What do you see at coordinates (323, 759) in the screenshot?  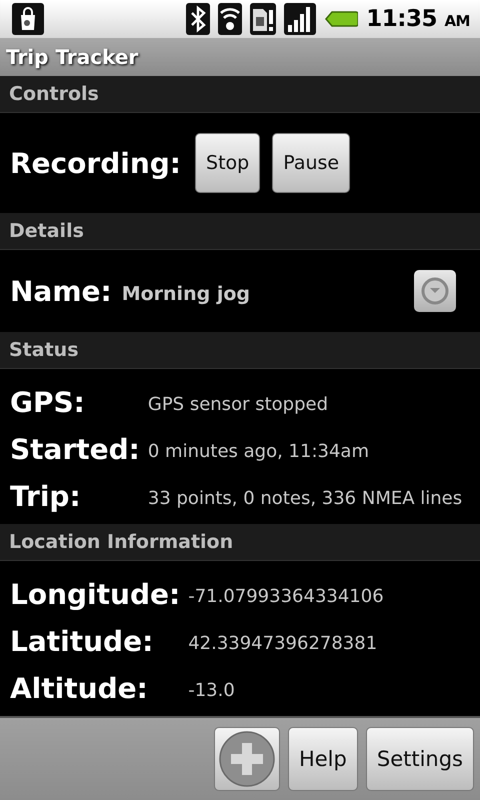 I see `menu-button: Help` at bounding box center [323, 759].